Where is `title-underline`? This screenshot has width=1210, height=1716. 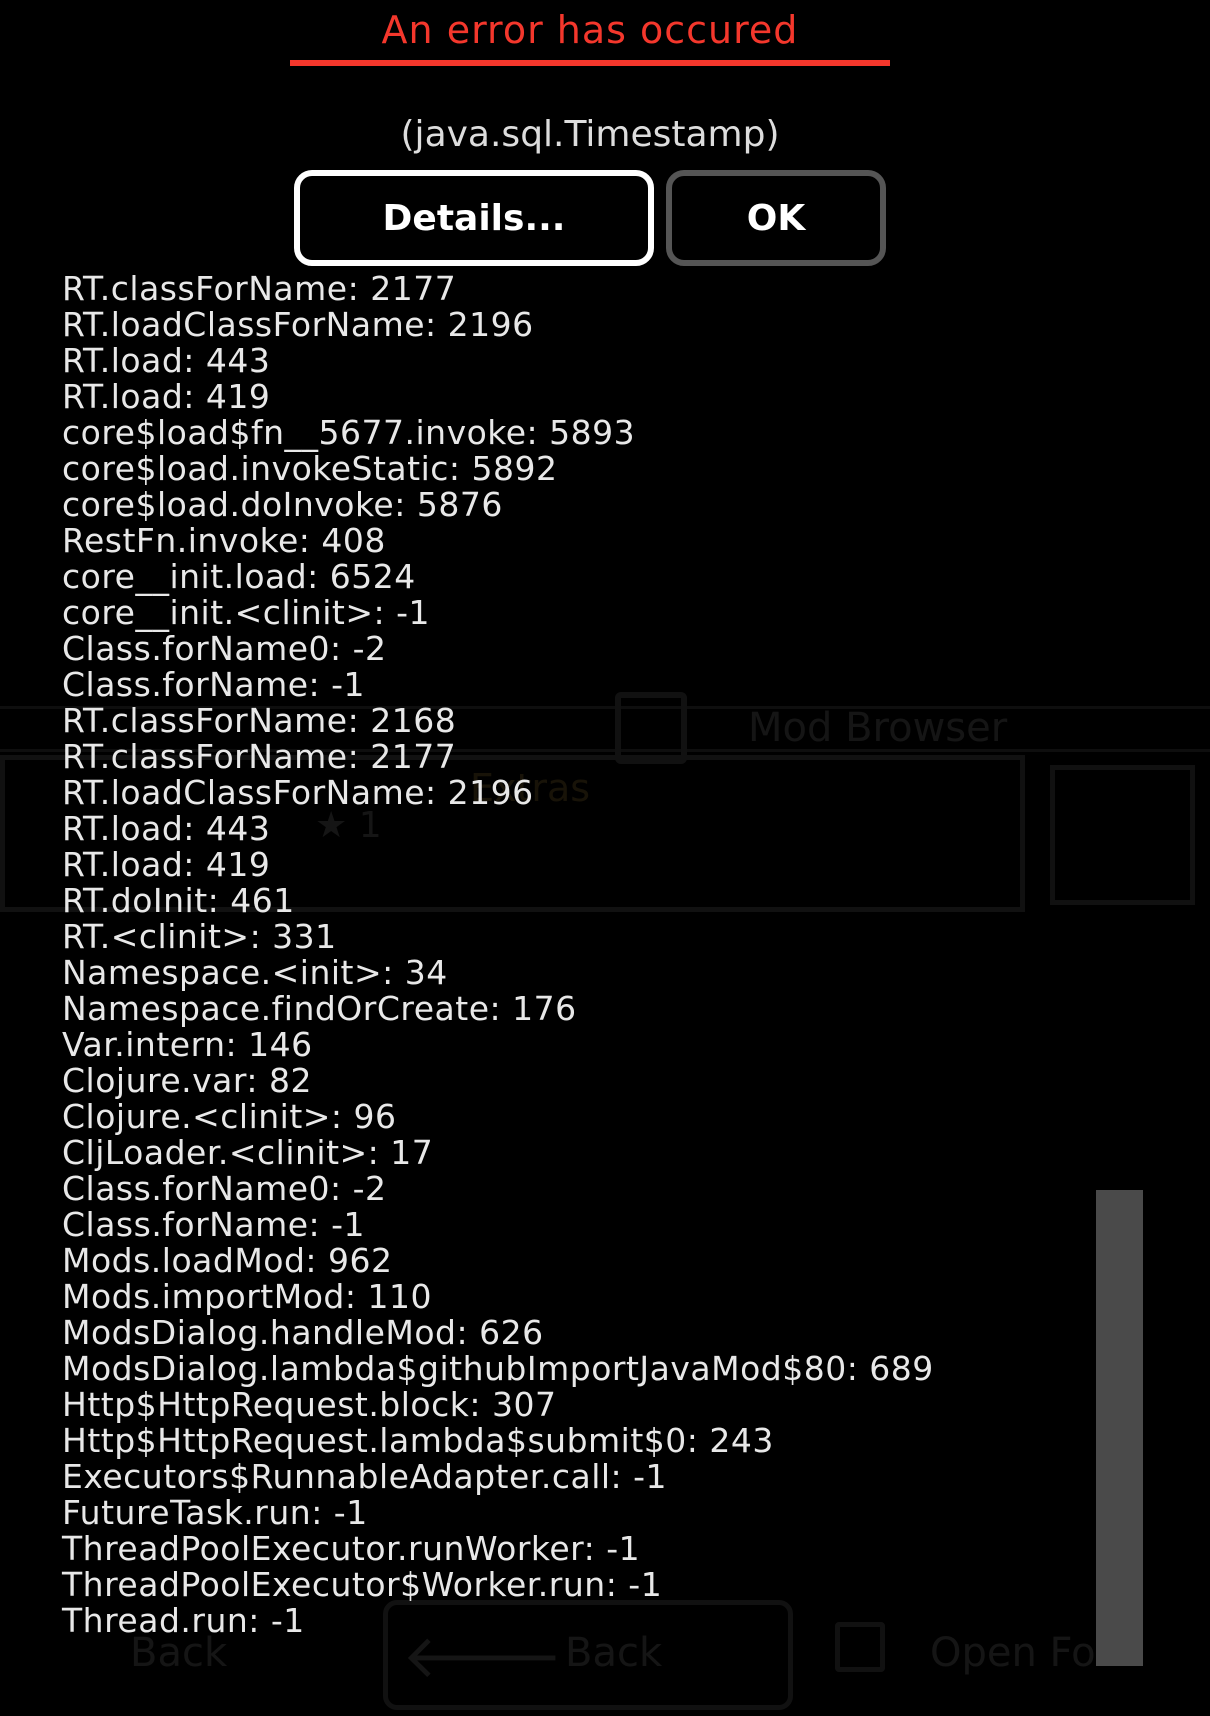
title-underline is located at coordinates (590, 63).